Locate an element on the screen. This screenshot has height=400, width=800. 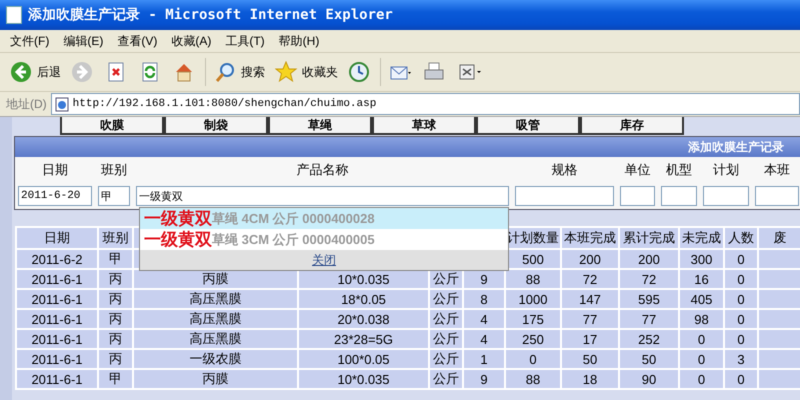
menu-item: 查看(V) is located at coordinates (137, 41).